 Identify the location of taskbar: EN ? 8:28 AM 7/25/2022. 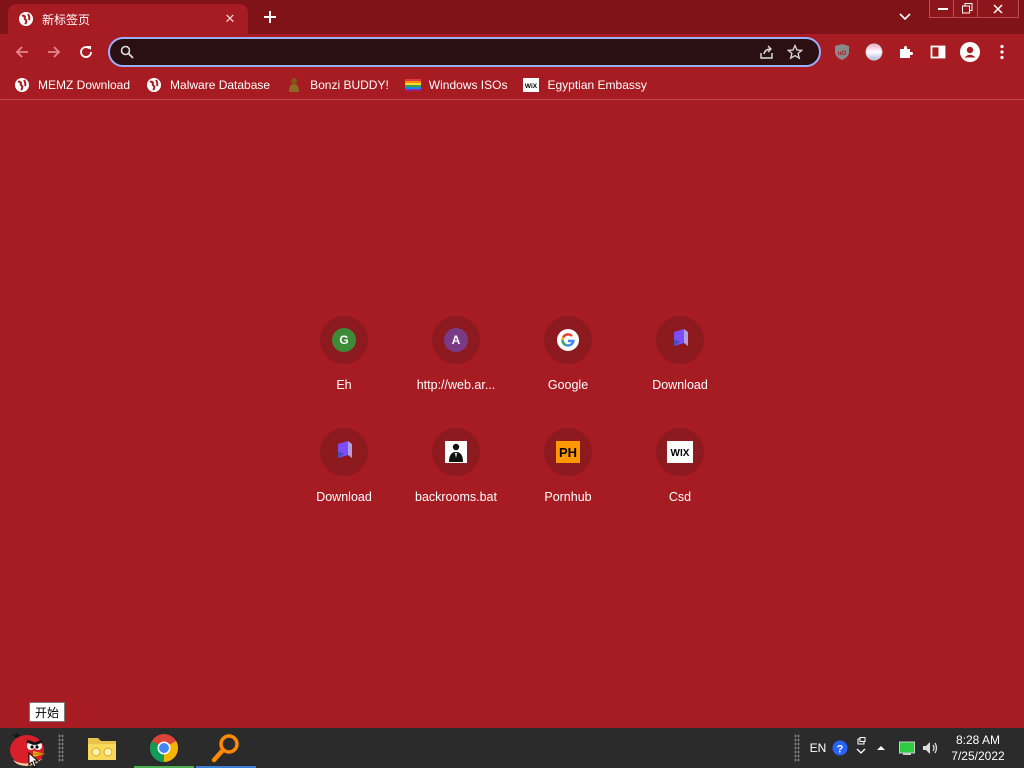
(512, 748).